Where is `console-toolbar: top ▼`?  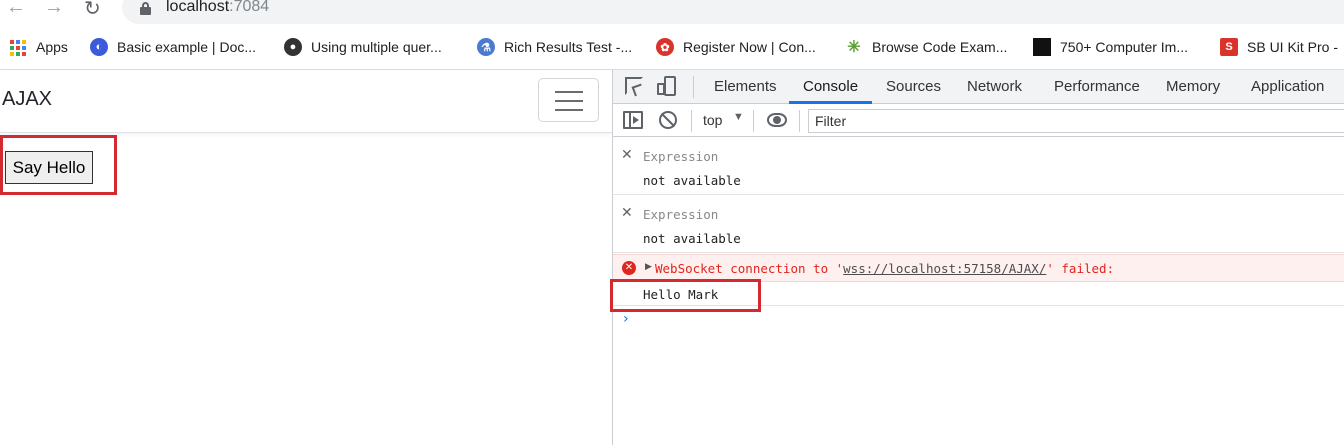
console-toolbar: top ▼ is located at coordinates (978, 120).